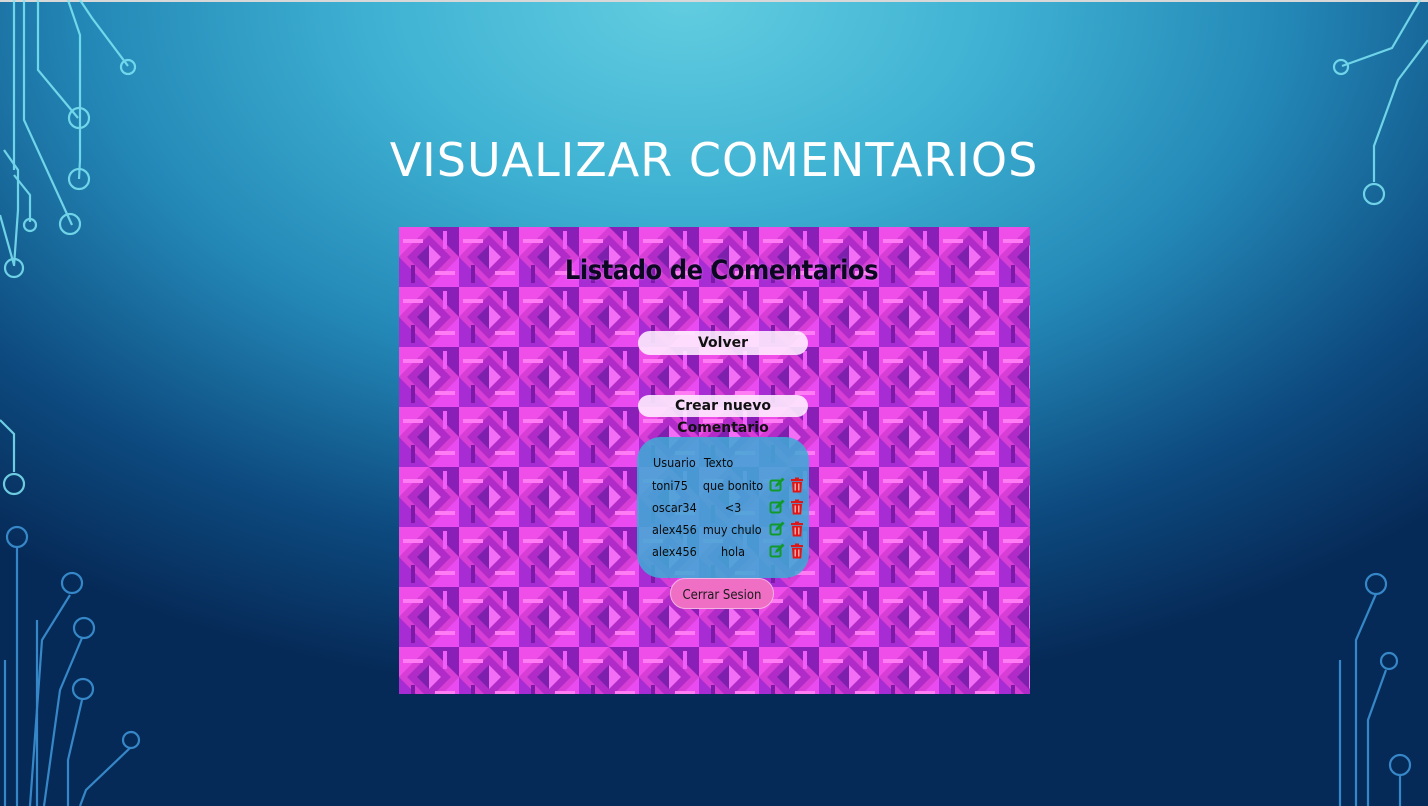 Image resolution: width=1428 pixels, height=806 pixels. What do you see at coordinates (670, 485) in the screenshot?
I see `cell-usuario: toni75` at bounding box center [670, 485].